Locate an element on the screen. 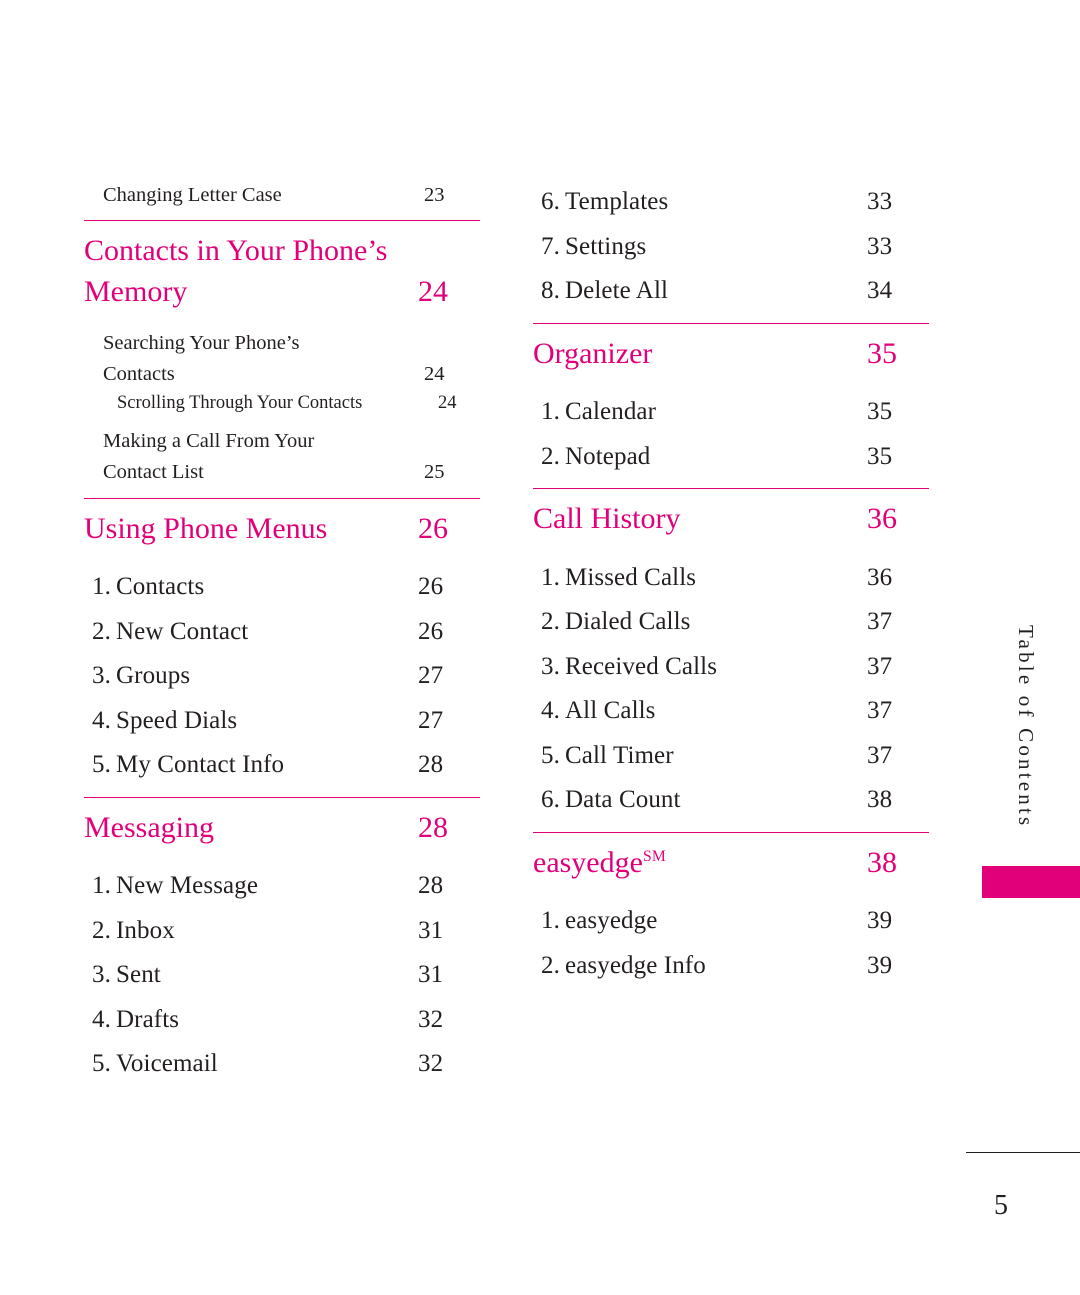 The width and height of the screenshot is (1080, 1295). toc-entry-label: 2. easyedge Info is located at coordinates (704, 966).